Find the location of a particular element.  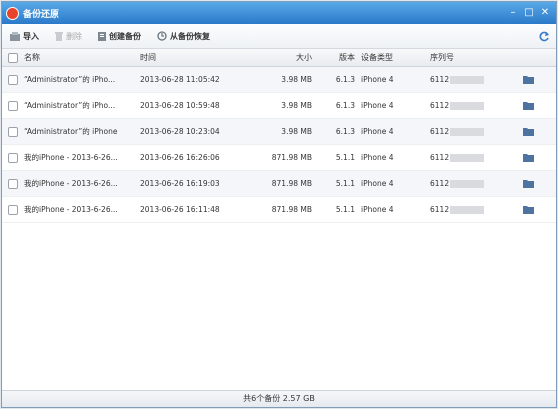

minimize-button: – is located at coordinates (513, 13).